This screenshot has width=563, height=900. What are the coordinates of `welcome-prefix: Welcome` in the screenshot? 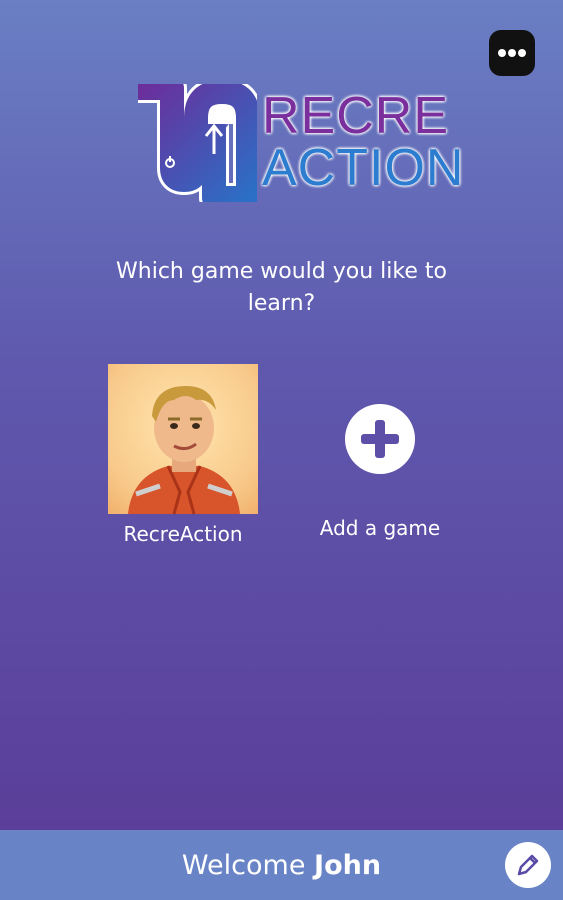 It's located at (243, 865).